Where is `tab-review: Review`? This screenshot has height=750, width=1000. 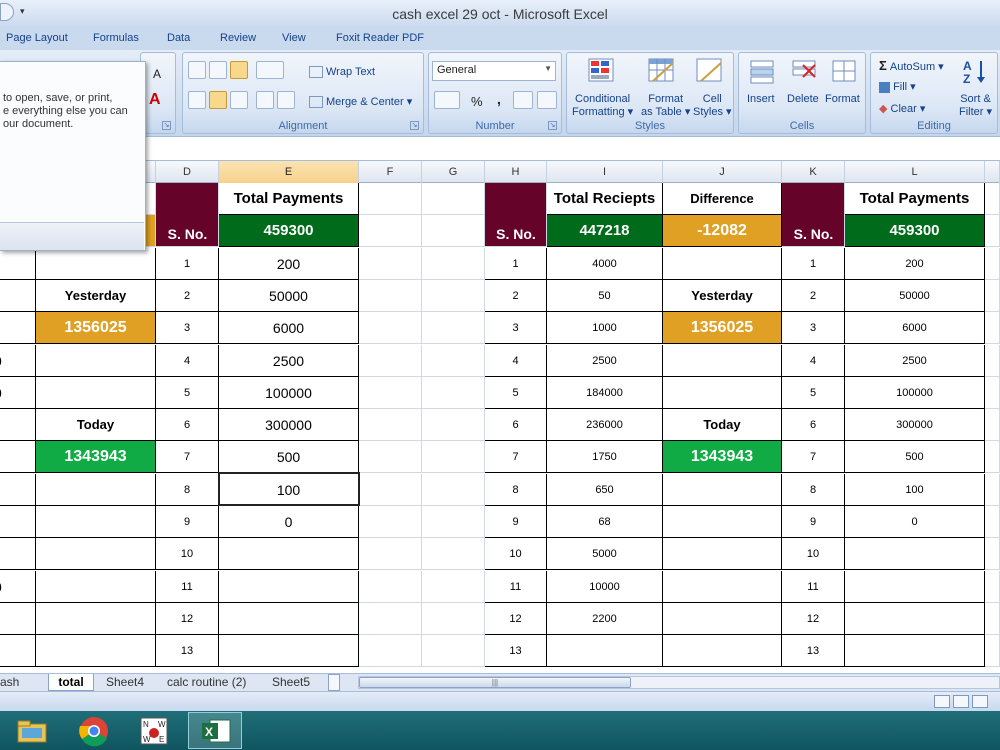
tab-review: Review is located at coordinates (238, 38).